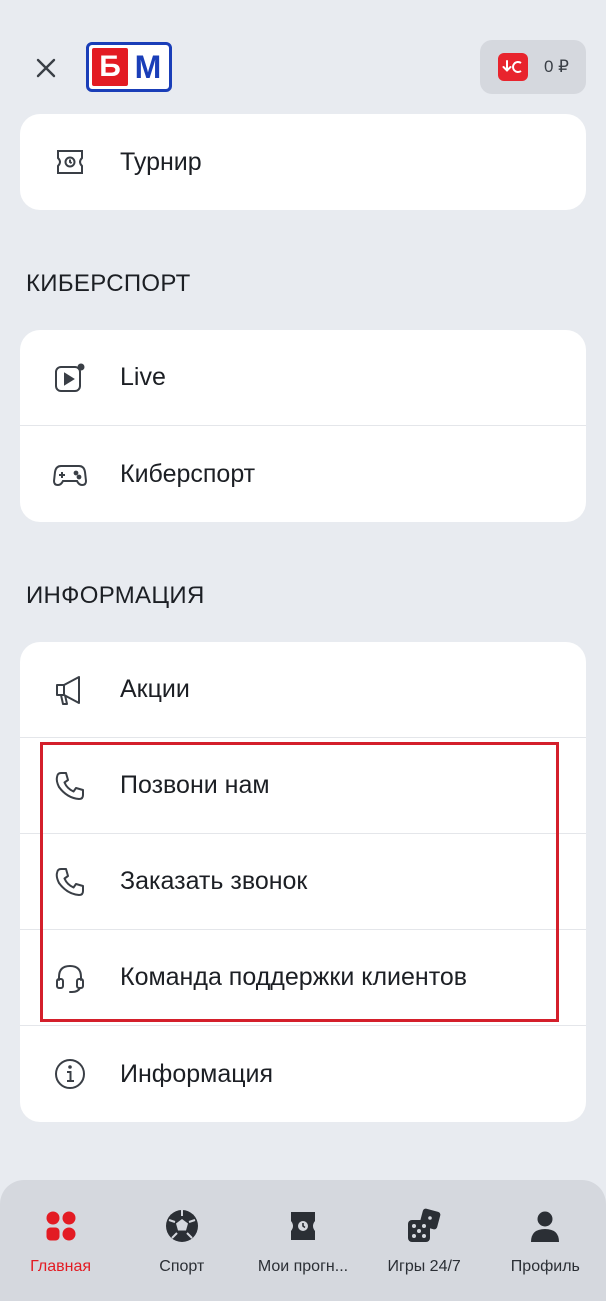 Image resolution: width=606 pixels, height=1301 pixels. What do you see at coordinates (195, 785) in the screenshot?
I see `menu-item-label: Позвони нам` at bounding box center [195, 785].